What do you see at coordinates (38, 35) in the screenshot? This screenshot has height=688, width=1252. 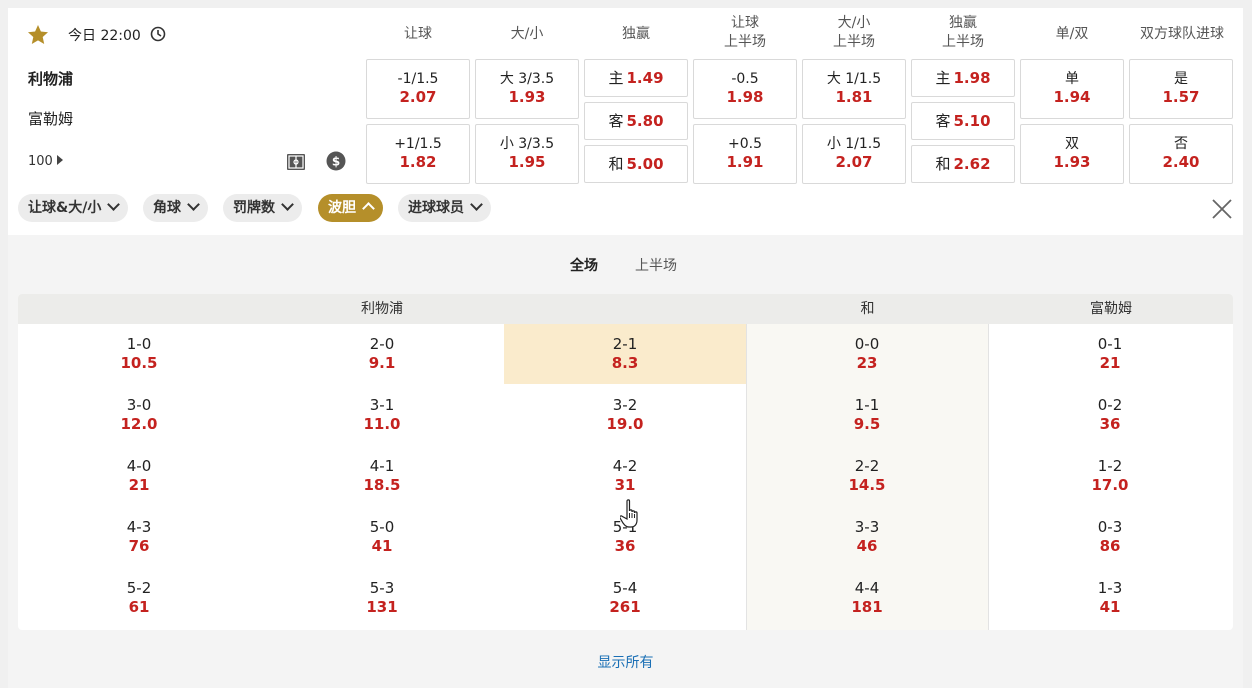 I see `star-favorite-icon` at bounding box center [38, 35].